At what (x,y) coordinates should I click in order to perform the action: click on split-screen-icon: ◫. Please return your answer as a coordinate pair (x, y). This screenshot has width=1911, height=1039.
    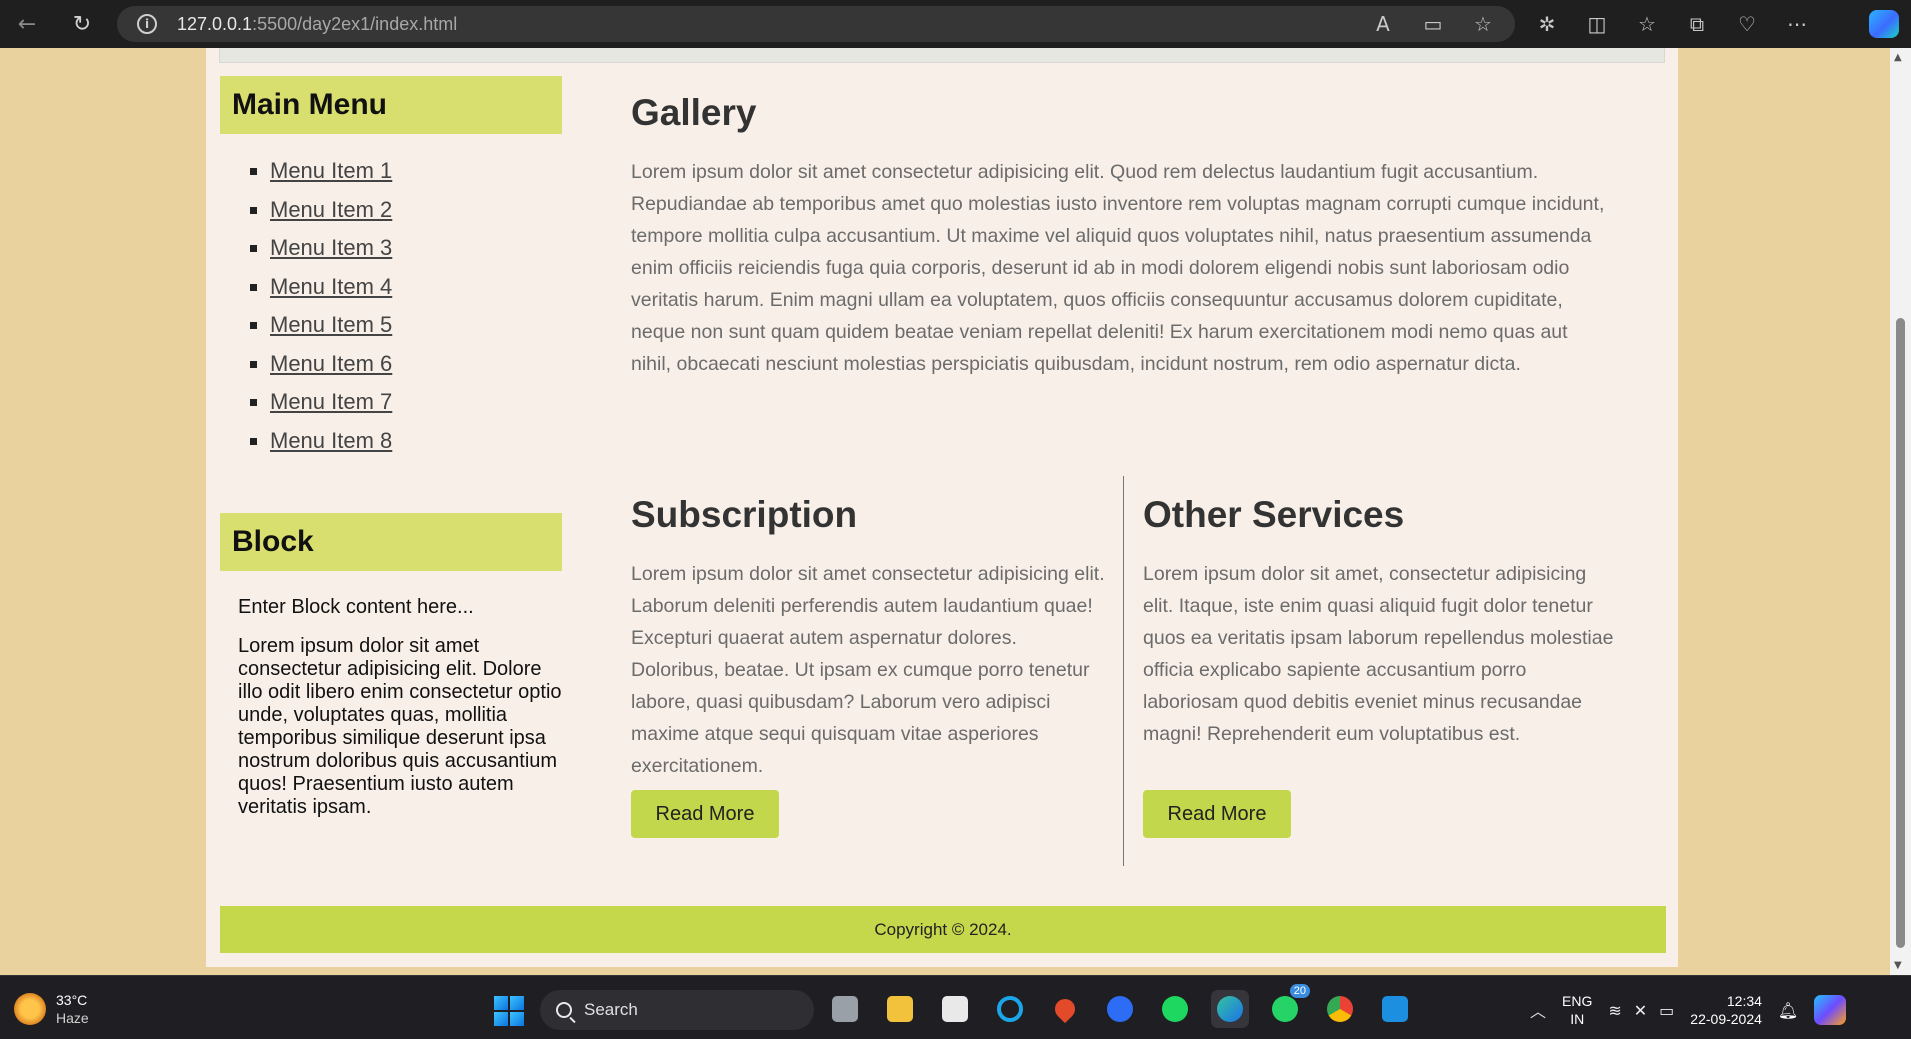
    Looking at the image, I should click on (1597, 24).